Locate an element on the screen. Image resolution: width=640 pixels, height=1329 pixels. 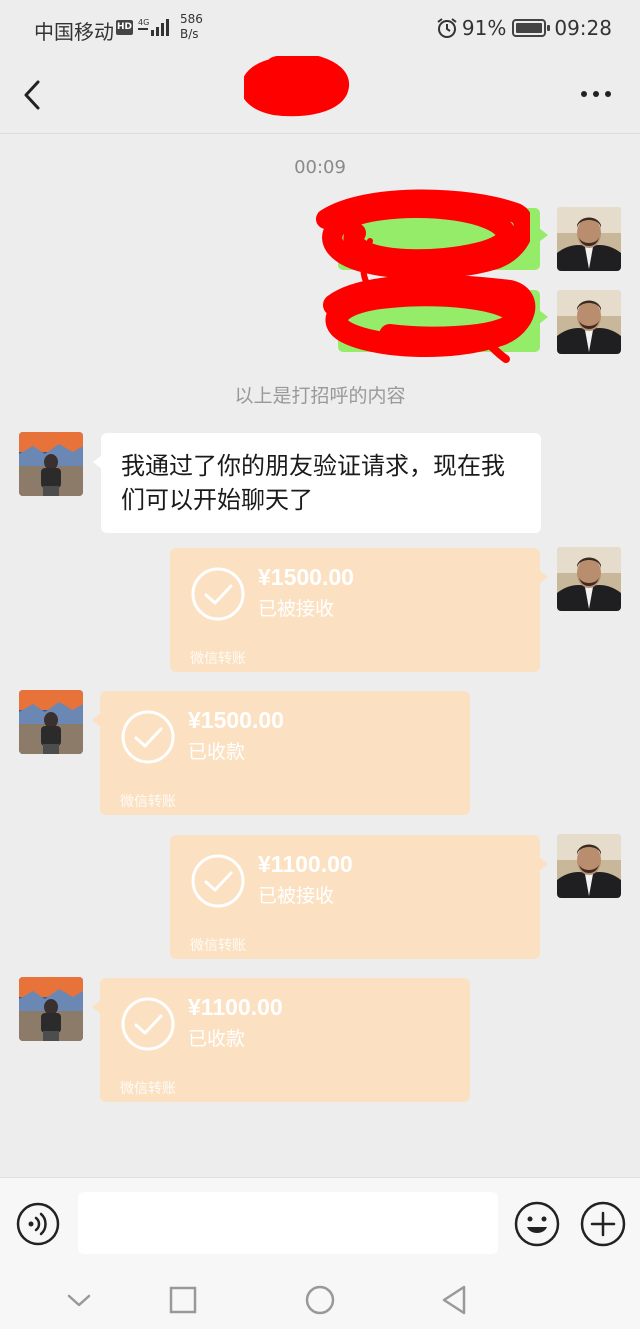
nav-recents-icon is located at coordinates (183, 1300).